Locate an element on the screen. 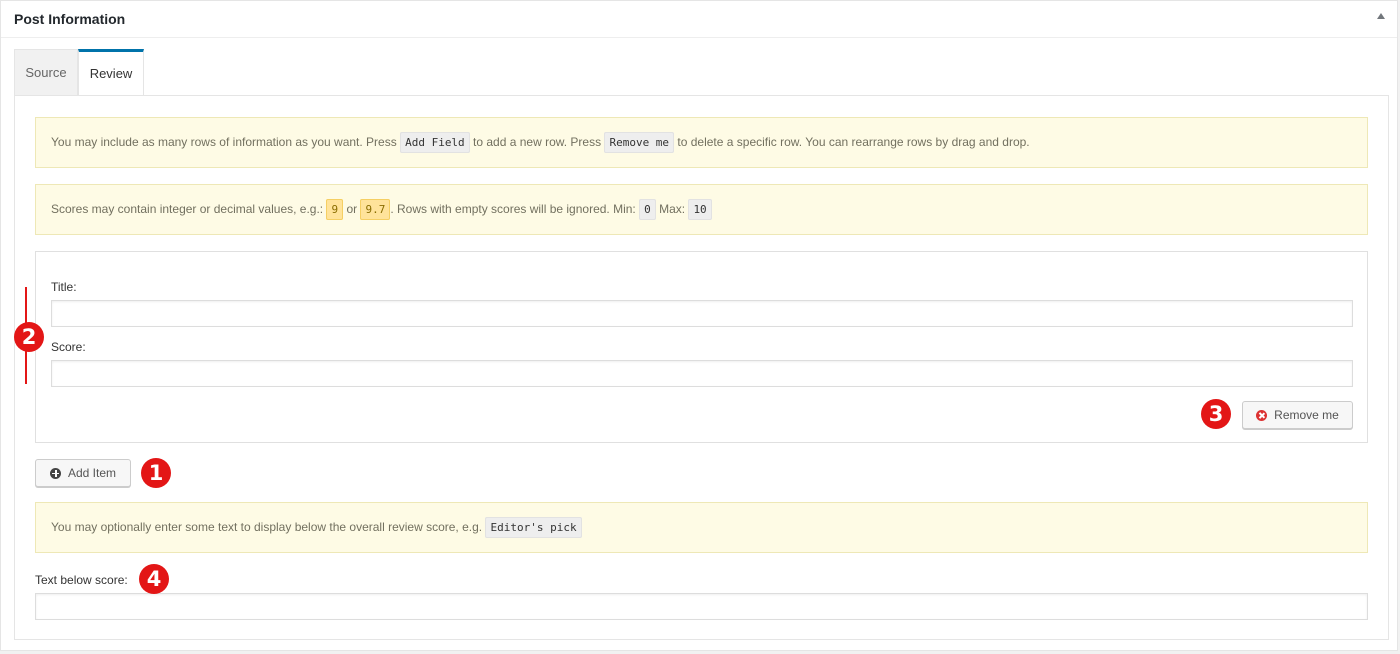 This screenshot has width=1400, height=654. remove-me-label: Remove me is located at coordinates (1306, 415).